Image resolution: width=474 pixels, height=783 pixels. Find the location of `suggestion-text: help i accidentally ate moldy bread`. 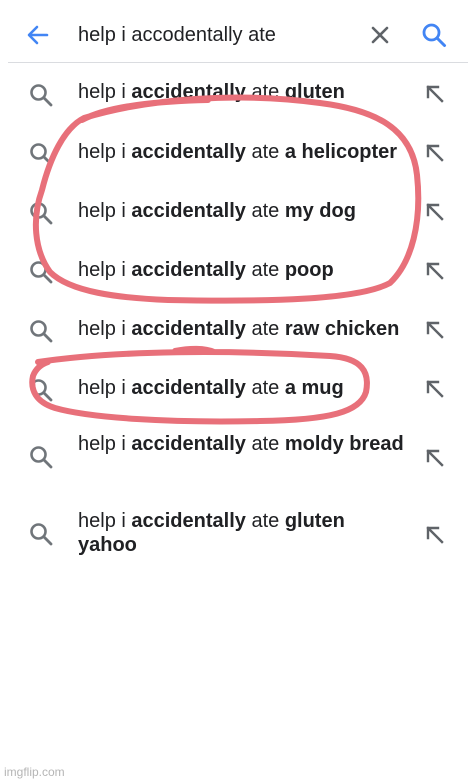

suggestion-text: help i accidentally ate moldy bread is located at coordinates (243, 444).